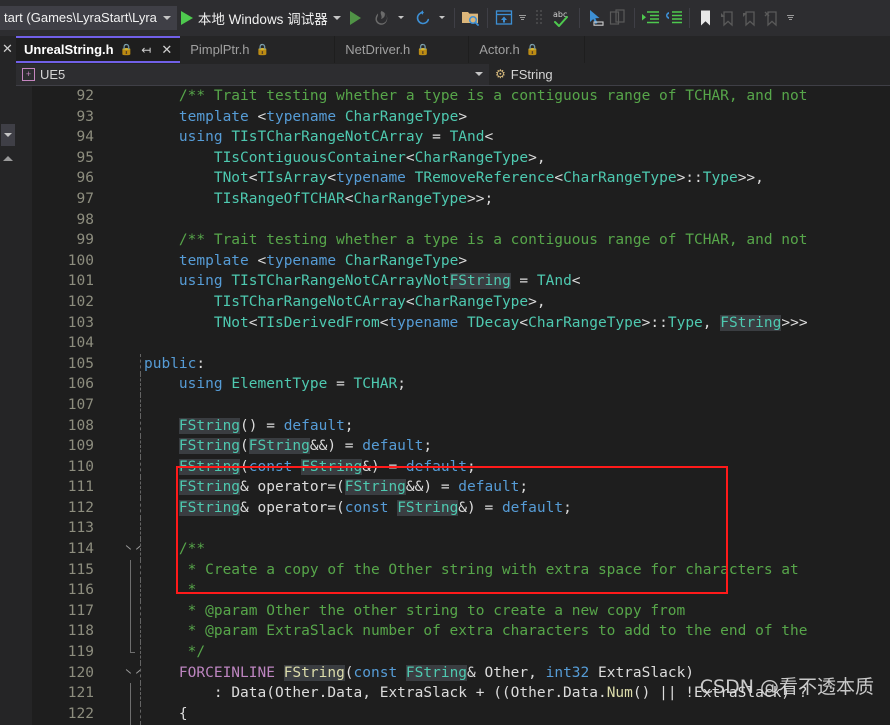  What do you see at coordinates (453, 714) in the screenshot?
I see `code-line: 122 {` at bounding box center [453, 714].